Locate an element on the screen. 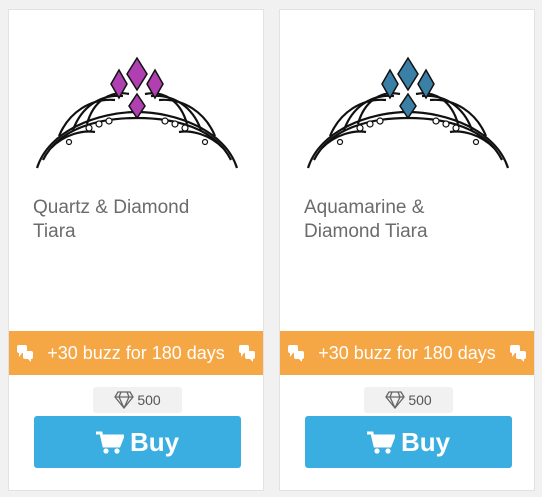  product-name: Aquamarine & Diamond Tiara is located at coordinates (366, 219).